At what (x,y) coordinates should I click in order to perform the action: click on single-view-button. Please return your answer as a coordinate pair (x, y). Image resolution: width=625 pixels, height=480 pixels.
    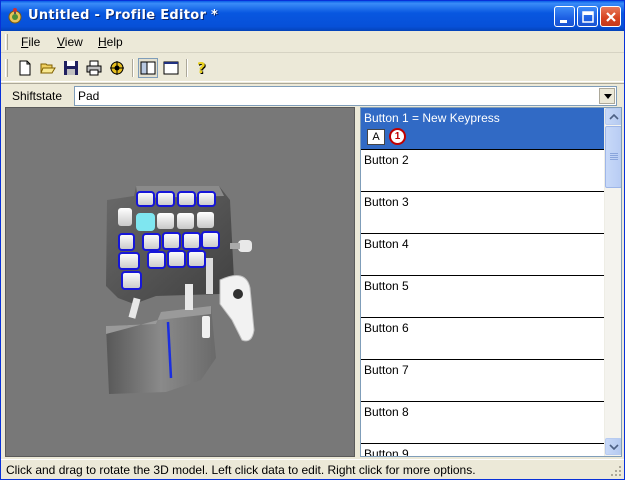
    Looking at the image, I should click on (171, 68).